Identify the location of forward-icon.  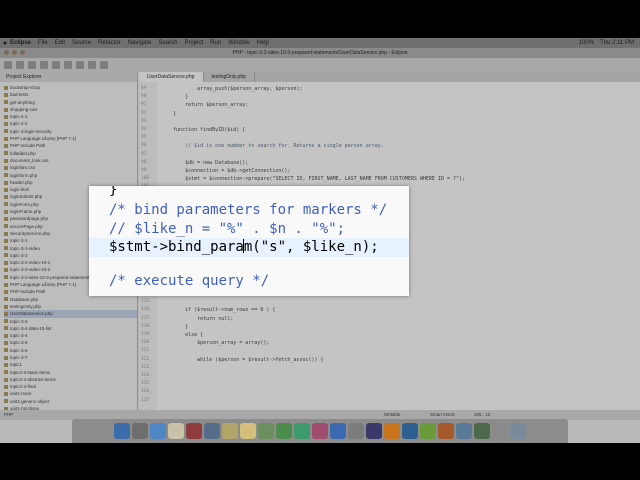
(104, 65).